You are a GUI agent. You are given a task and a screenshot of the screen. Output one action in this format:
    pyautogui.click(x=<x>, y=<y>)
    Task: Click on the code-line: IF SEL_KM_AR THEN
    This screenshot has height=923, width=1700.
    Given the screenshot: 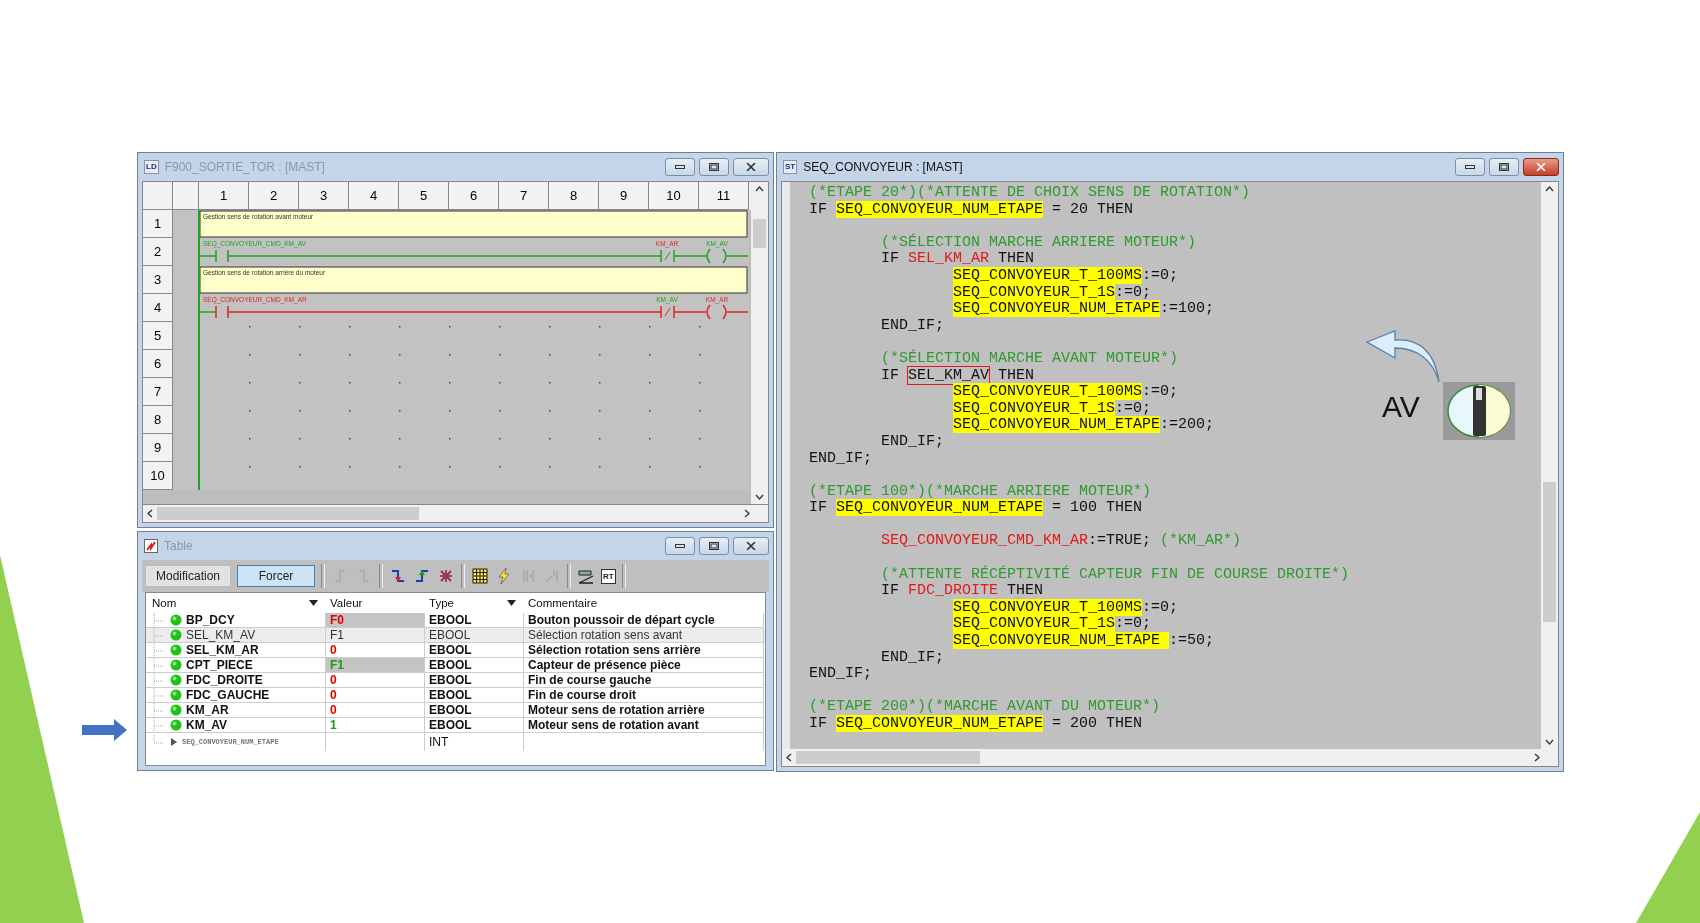 What is the action you would take?
    pyautogui.click(x=958, y=259)
    